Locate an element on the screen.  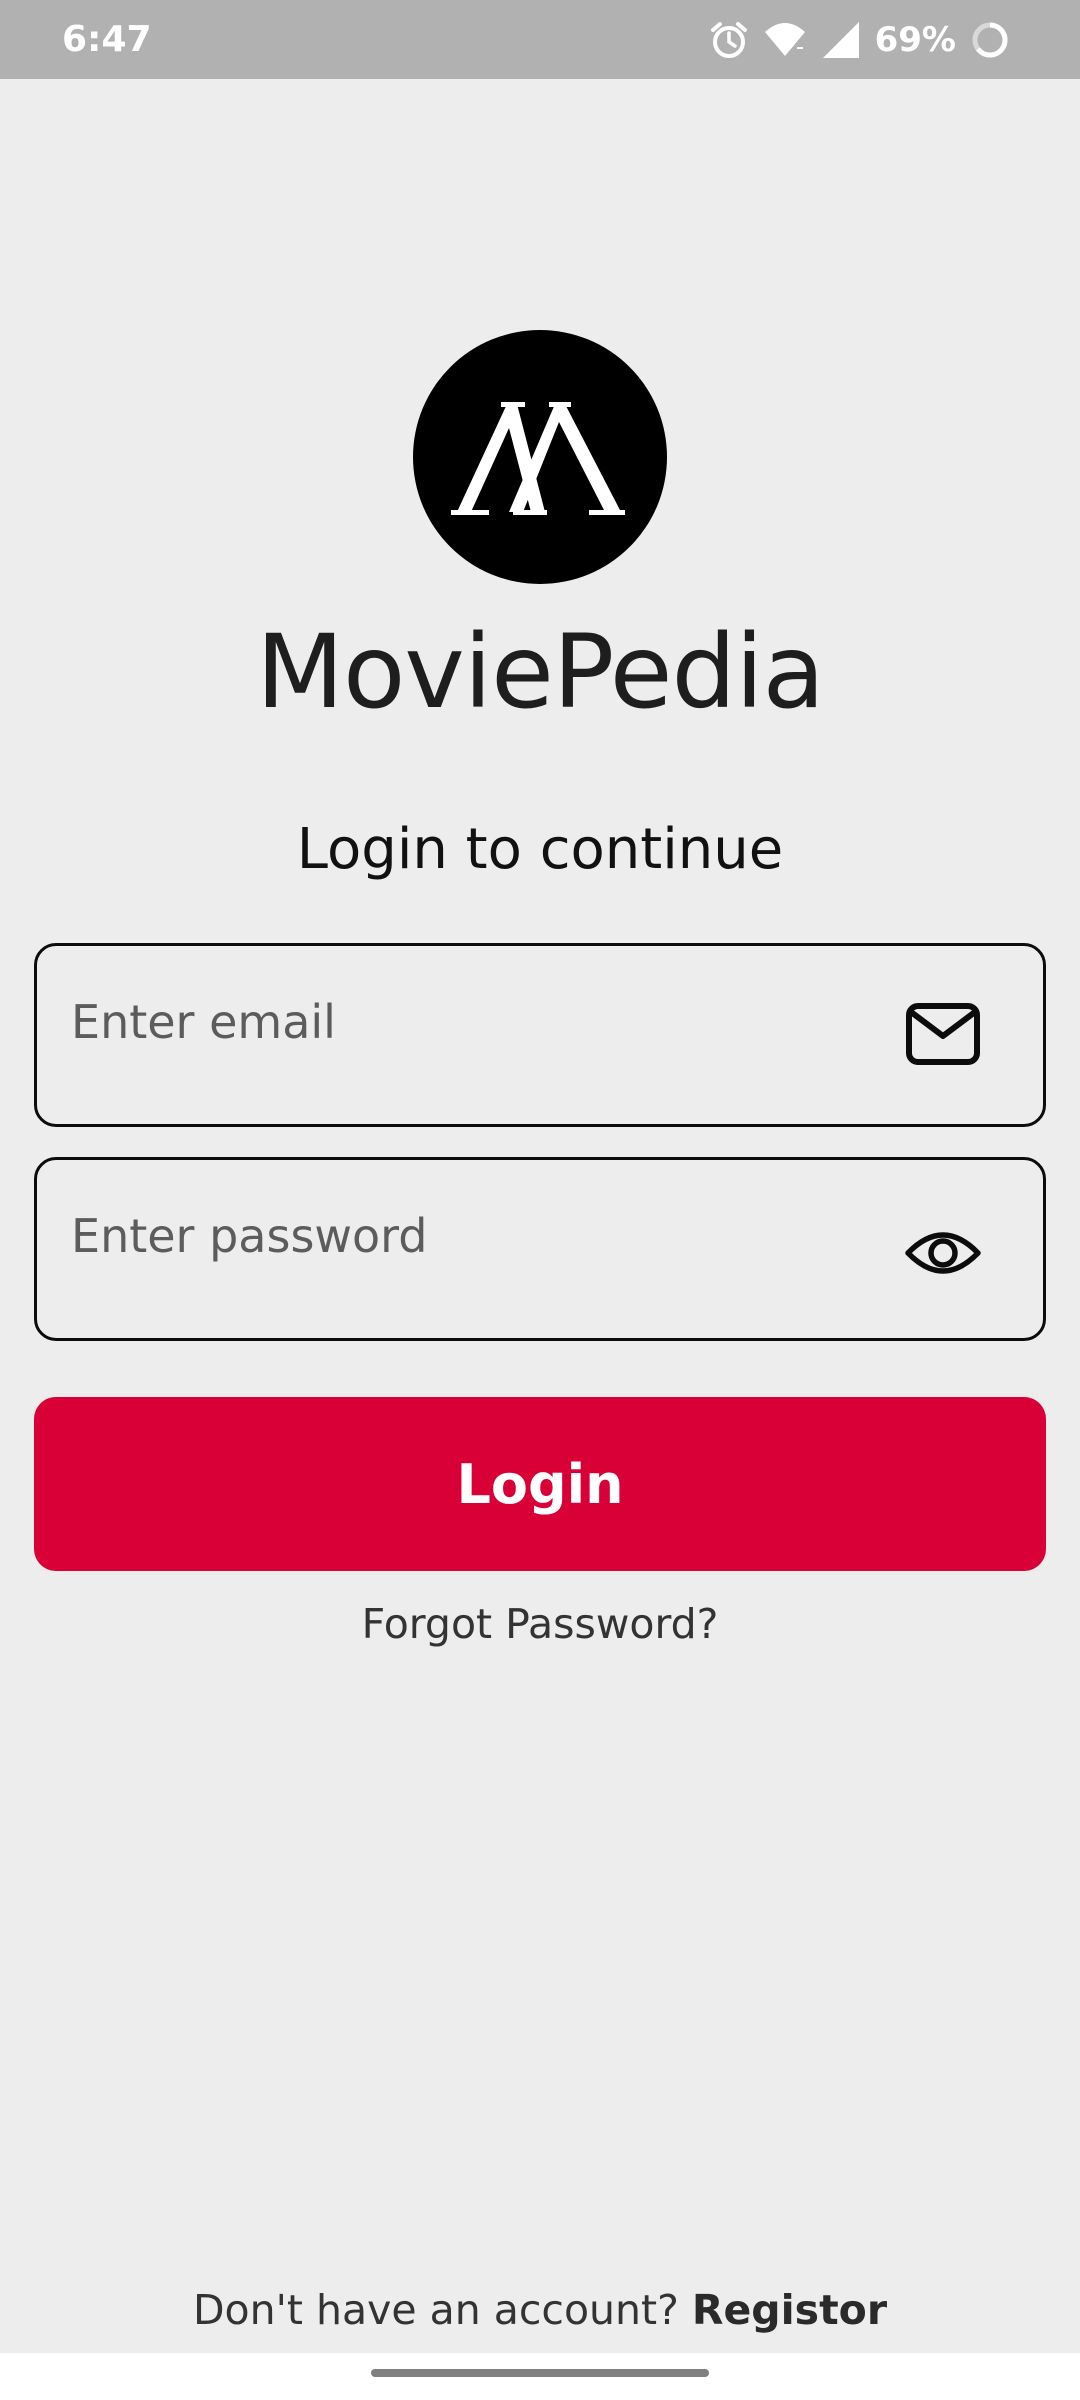
login-heading: Login to continue is located at coordinates (540, 849).